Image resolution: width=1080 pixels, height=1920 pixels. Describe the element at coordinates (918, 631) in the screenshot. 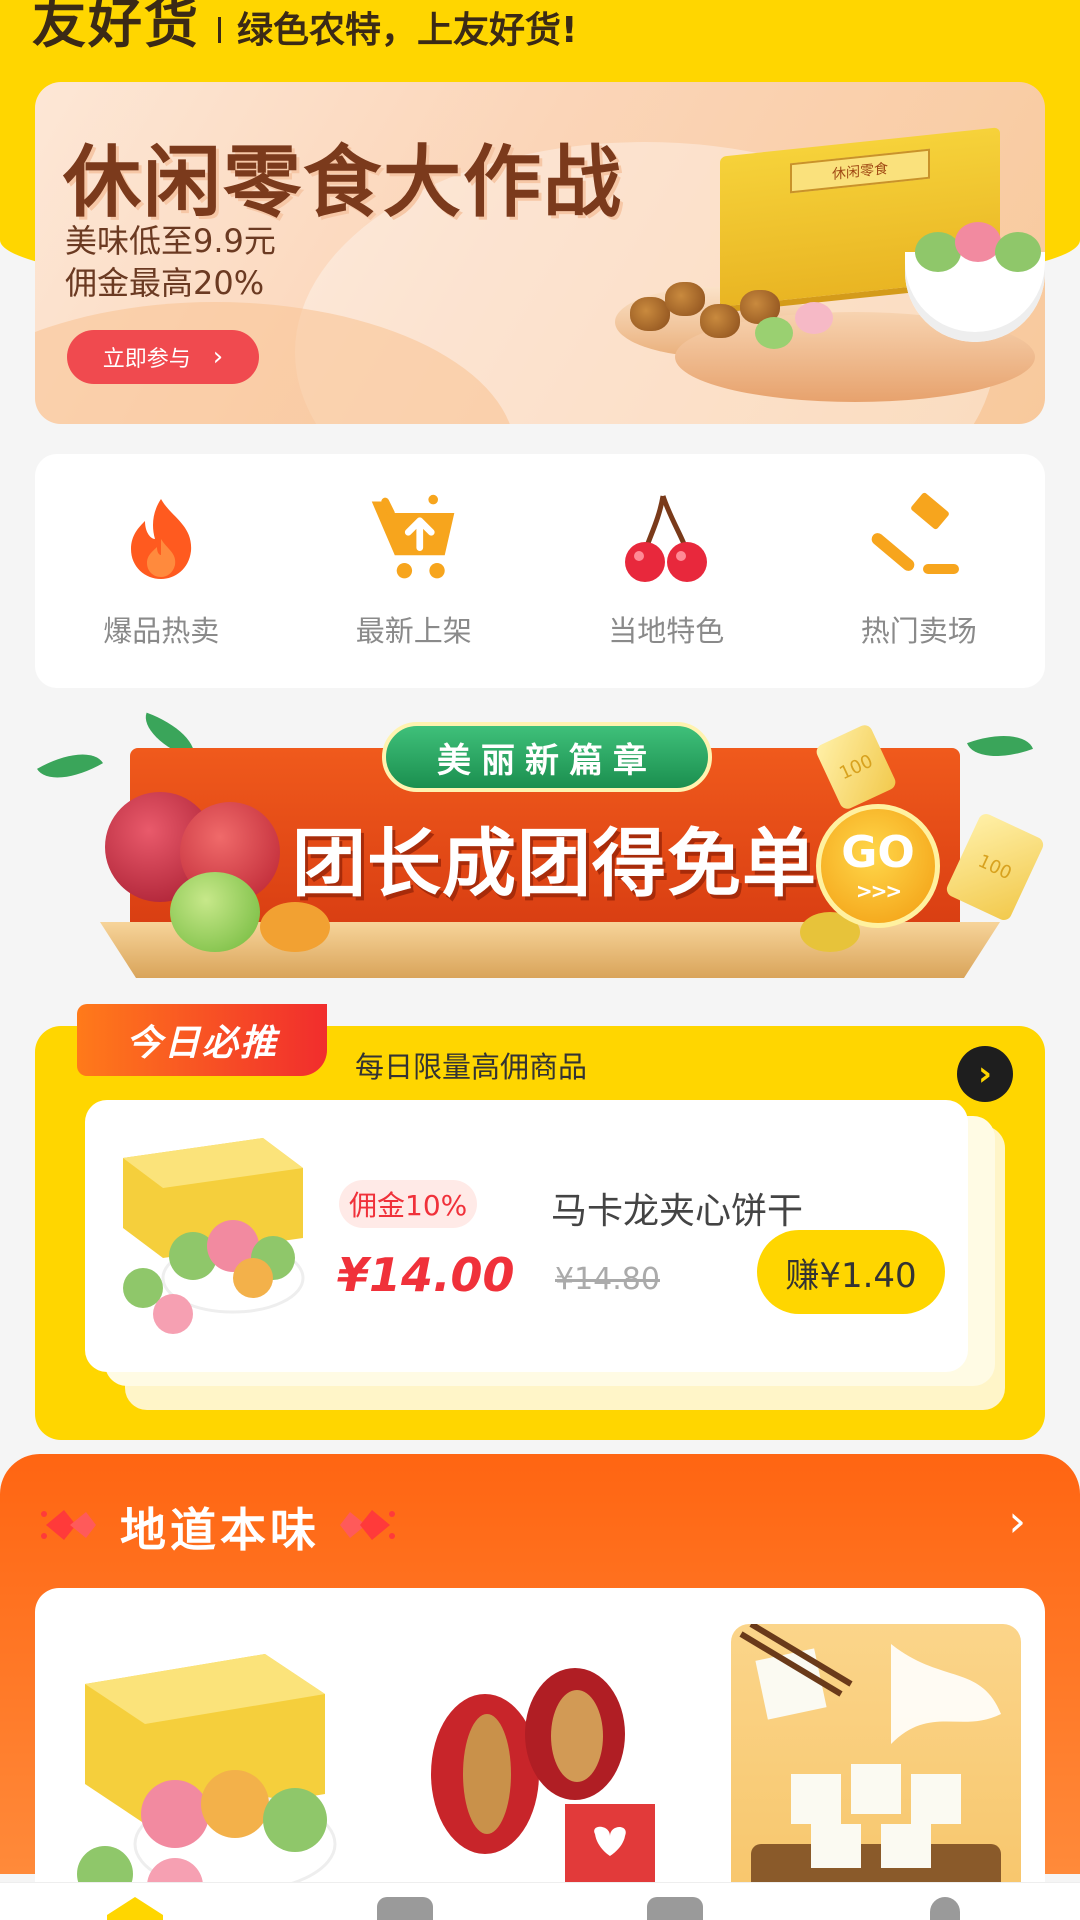

I see `category-label: 热门卖场` at that location.